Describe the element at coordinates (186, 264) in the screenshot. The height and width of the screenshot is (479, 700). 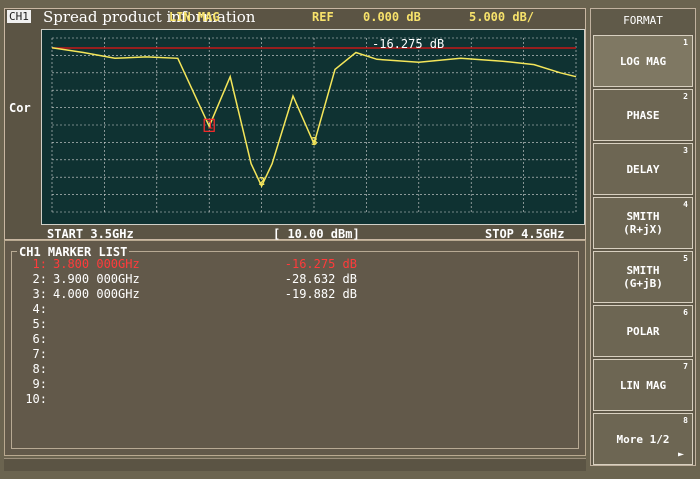
I see `marker-row: 1: 3.800 000GHz -16.275 dB` at that location.